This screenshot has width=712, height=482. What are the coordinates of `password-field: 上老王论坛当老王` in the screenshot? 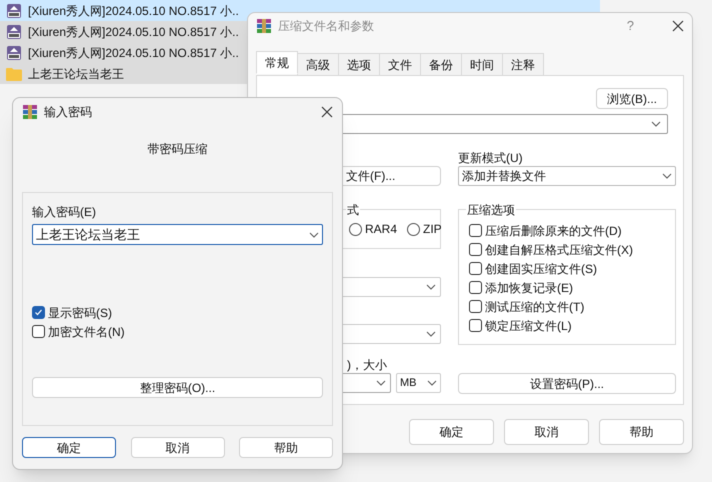 It's located at (177, 234).